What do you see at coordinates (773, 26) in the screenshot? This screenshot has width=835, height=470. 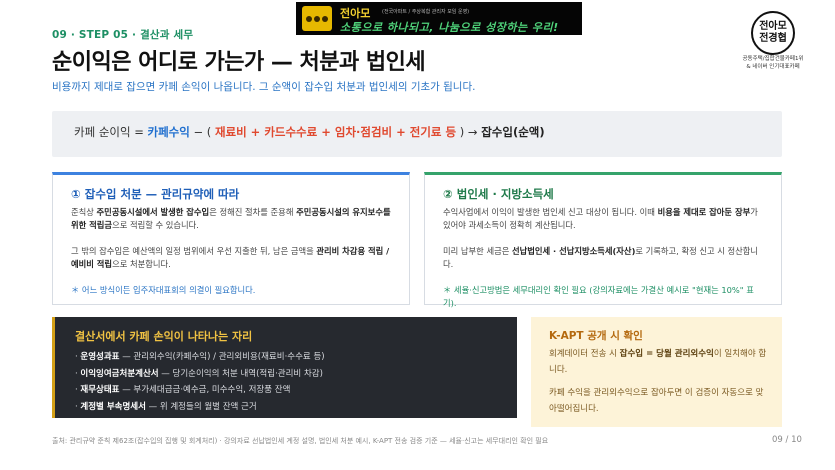 I see `logo-line1: 전아모` at bounding box center [773, 26].